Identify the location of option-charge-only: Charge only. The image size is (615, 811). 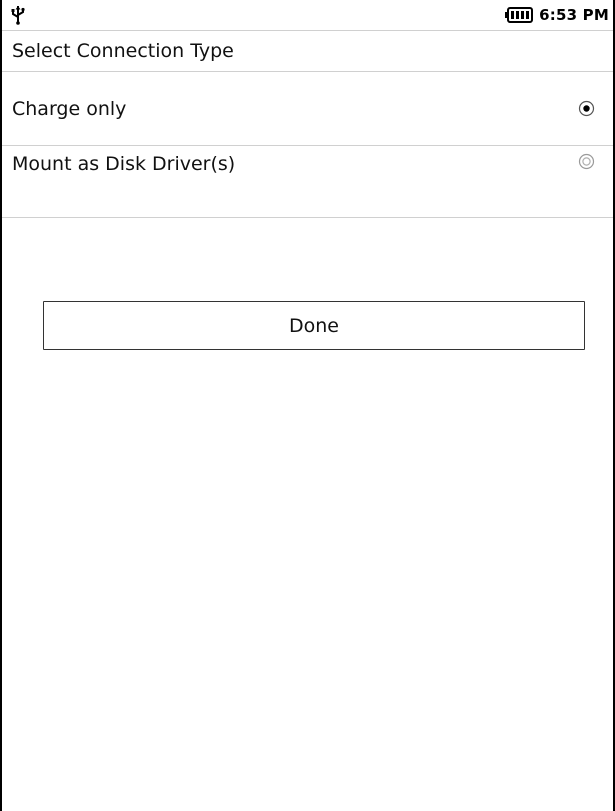
(307, 109).